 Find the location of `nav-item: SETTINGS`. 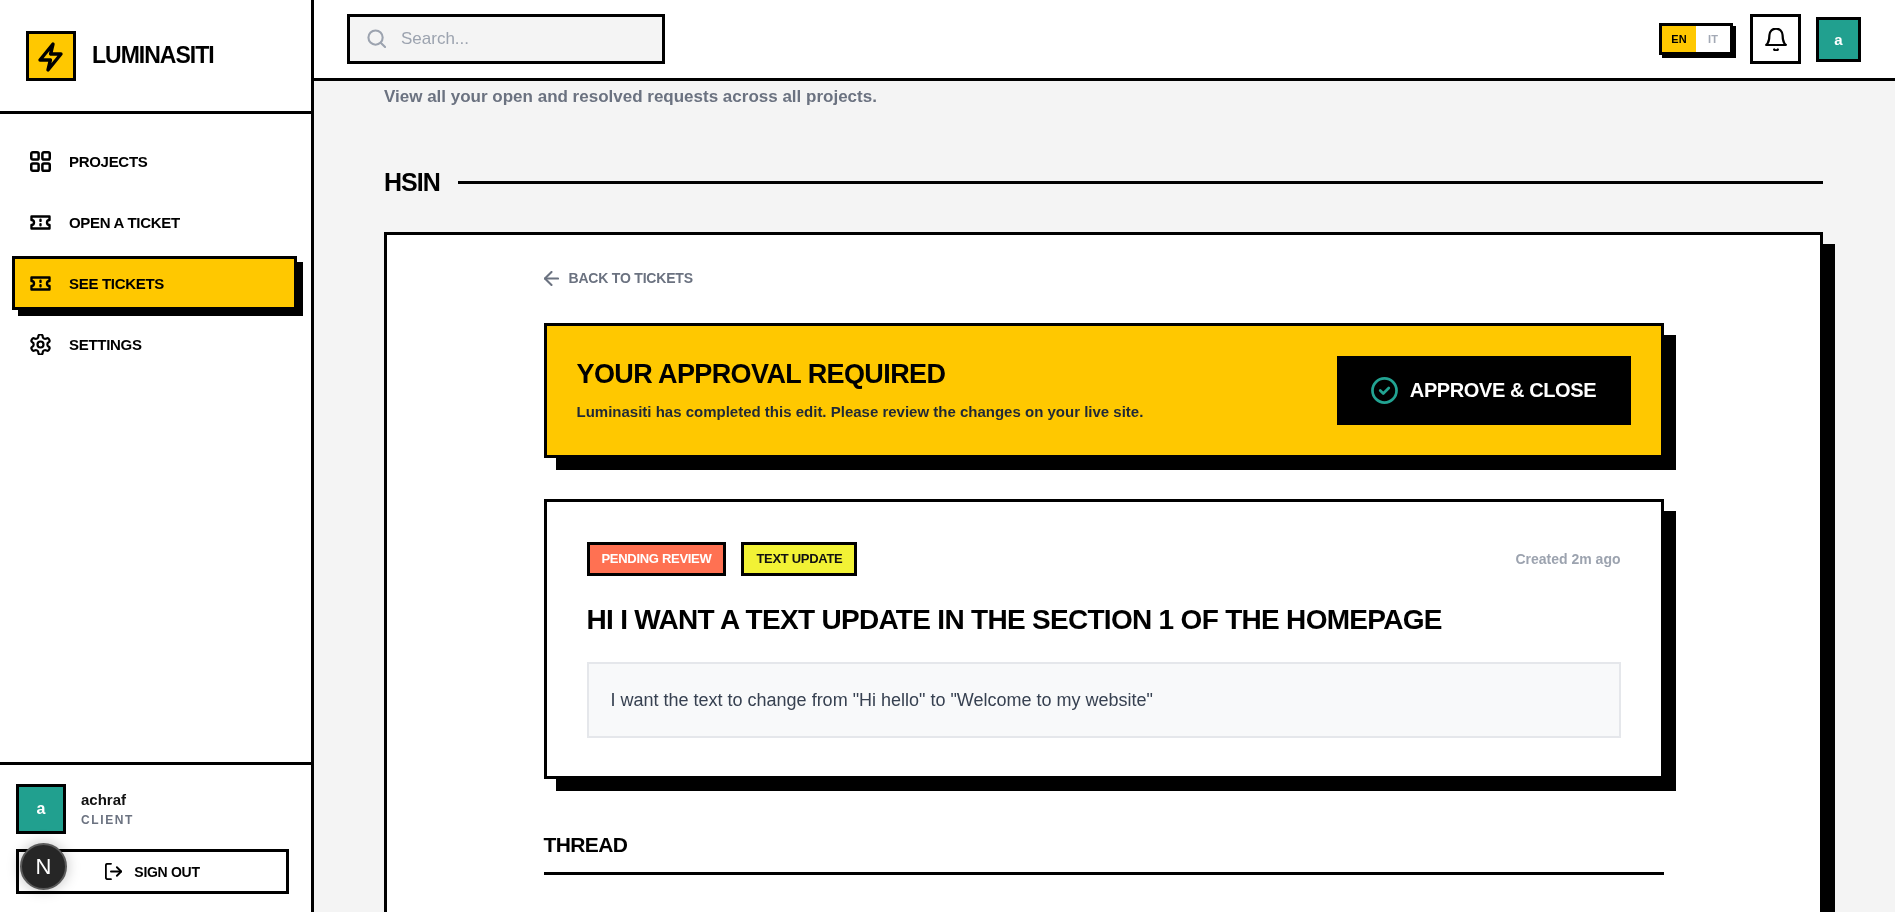

nav-item: SETTINGS is located at coordinates (154, 344).